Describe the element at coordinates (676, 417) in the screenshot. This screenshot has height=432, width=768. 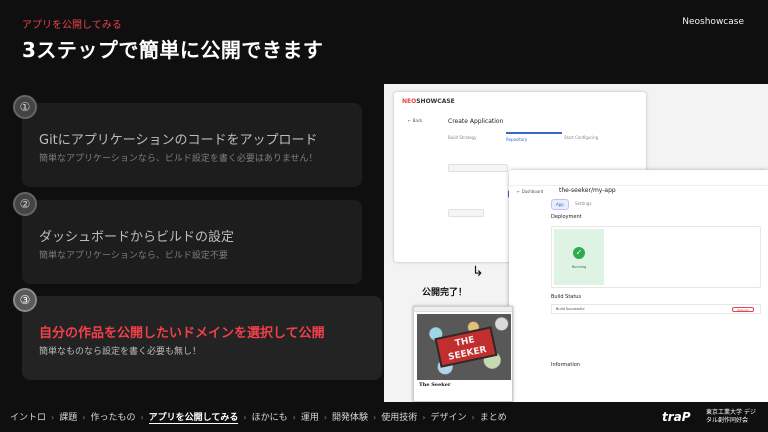
I see `trap-mark: traP` at that location.